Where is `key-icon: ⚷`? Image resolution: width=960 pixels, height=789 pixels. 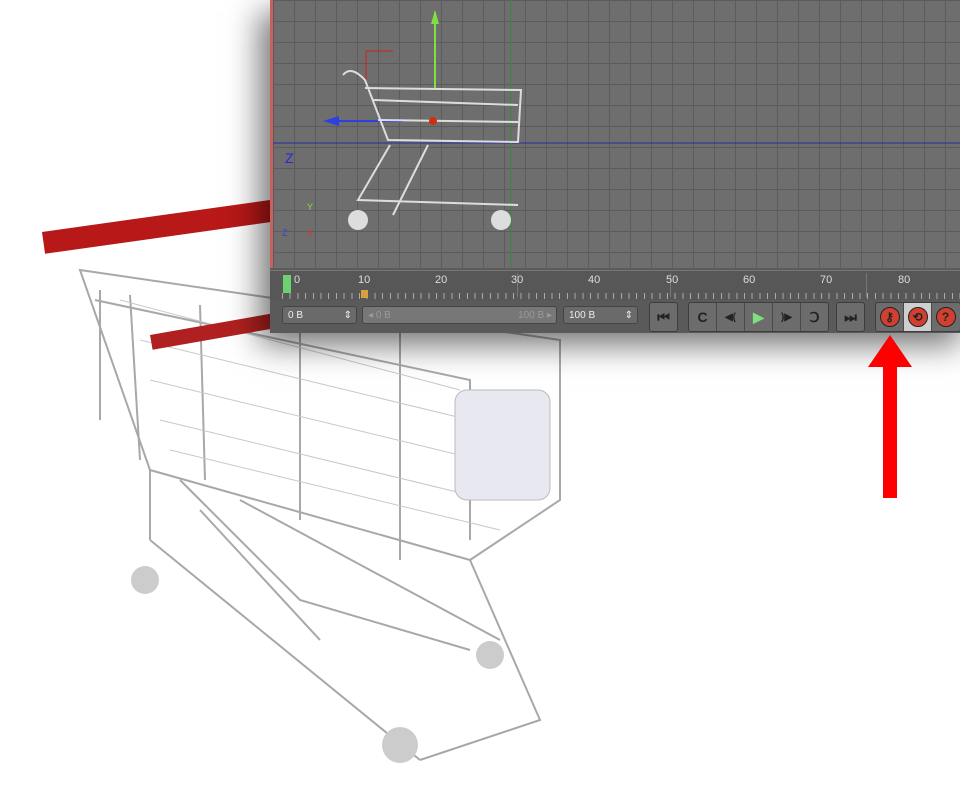 key-icon: ⚷ is located at coordinates (889, 317).